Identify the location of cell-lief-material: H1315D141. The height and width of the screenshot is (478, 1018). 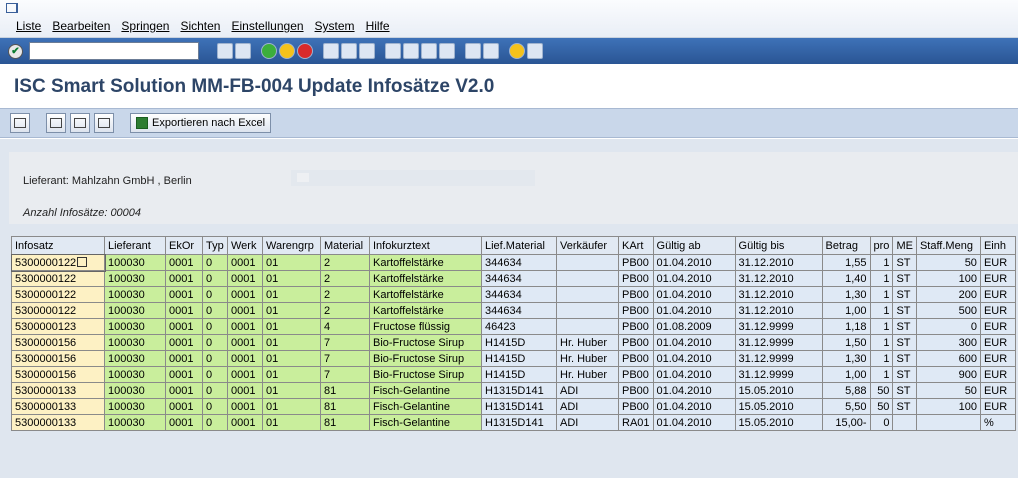
(519, 390).